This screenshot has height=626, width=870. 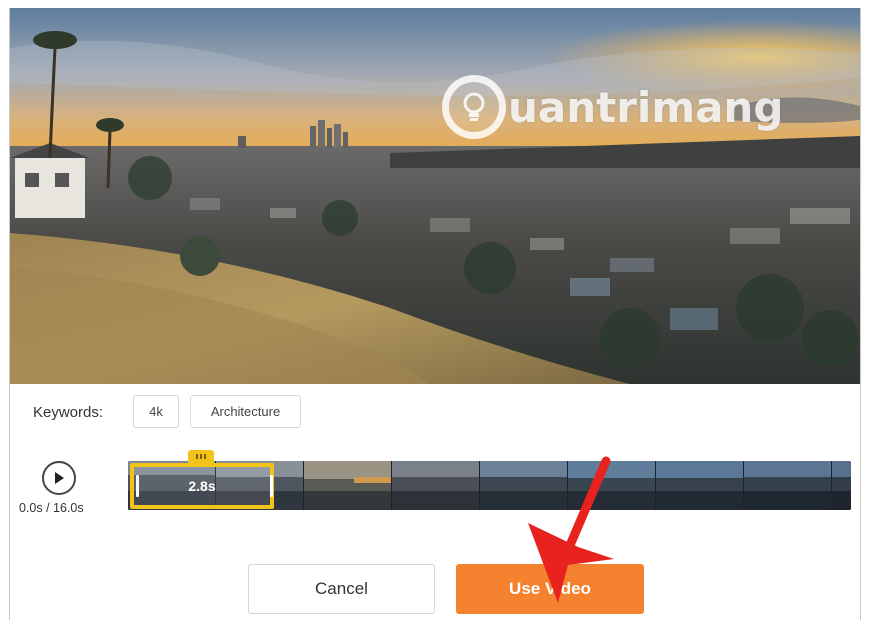 What do you see at coordinates (156, 411) in the screenshot?
I see `keyword-chip-4k: 4k` at bounding box center [156, 411].